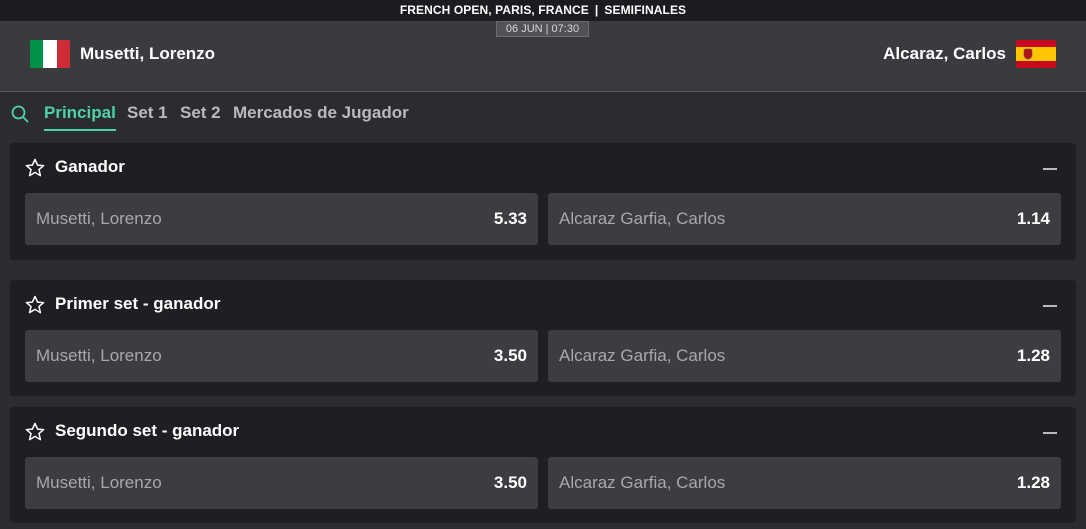  Describe the element at coordinates (147, 430) in the screenshot. I see `market-title: Segundo set - ganador` at that location.